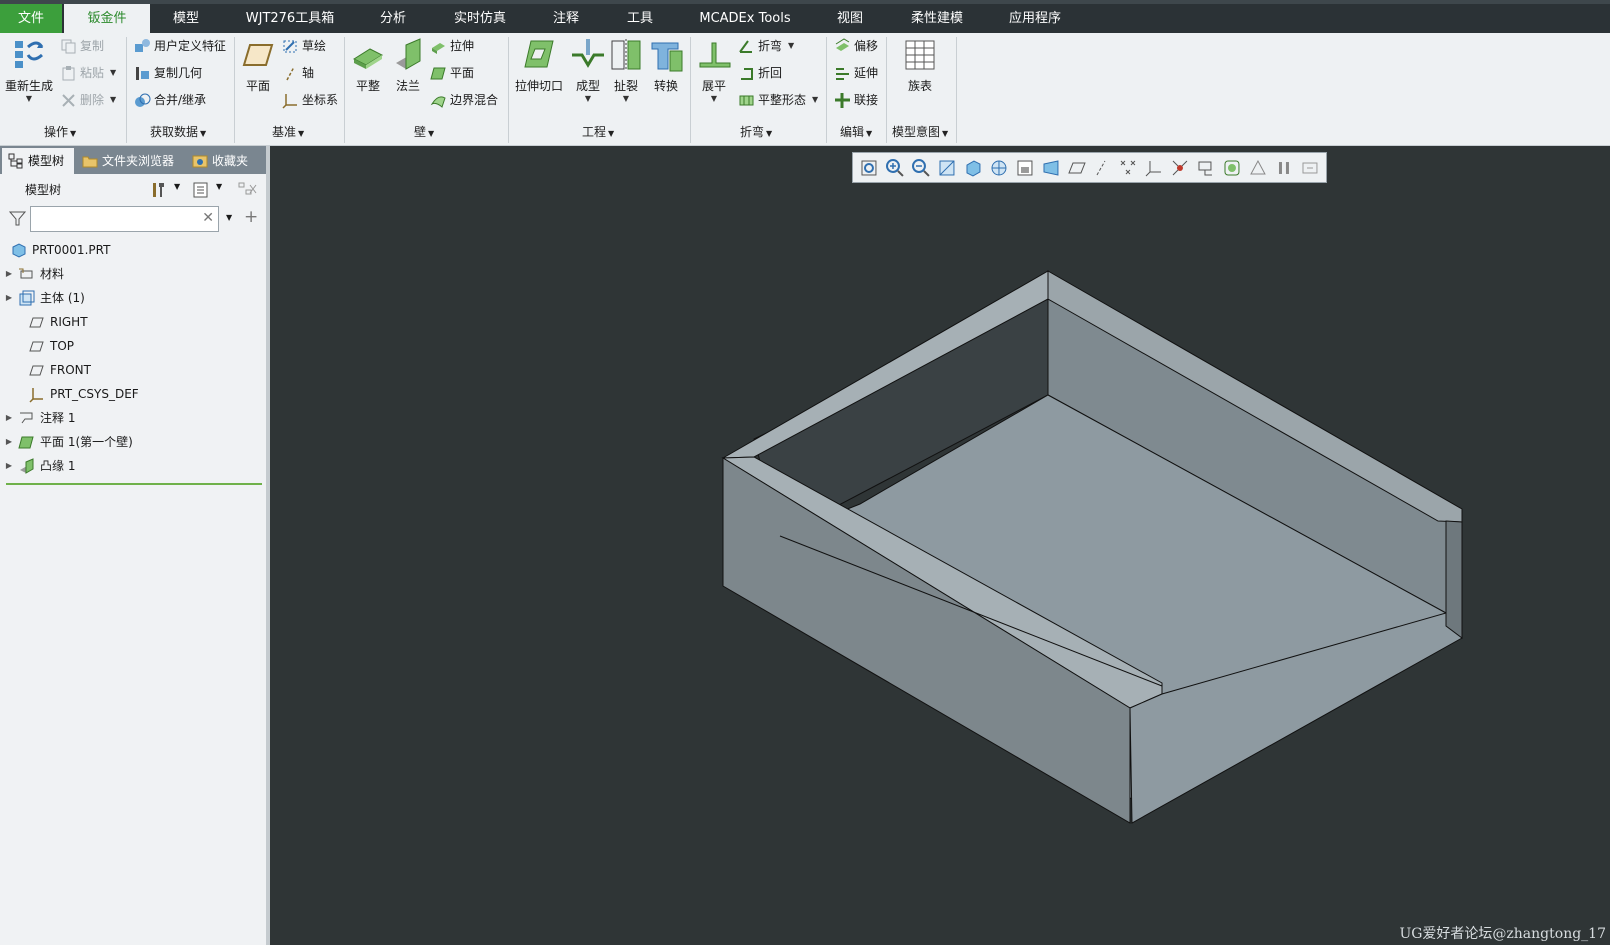 This screenshot has width=1610, height=945. What do you see at coordinates (37, 466) in the screenshot?
I see `tree-item-flange: ▶ 凸缘 1` at bounding box center [37, 466].